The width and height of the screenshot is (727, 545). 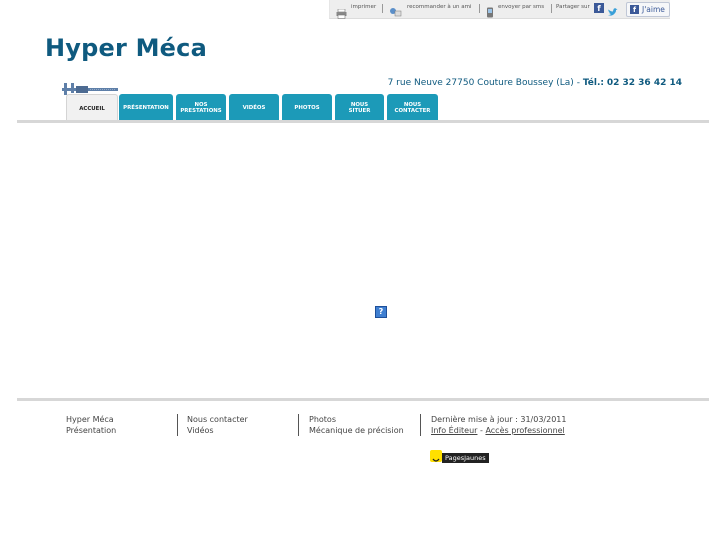 What do you see at coordinates (612, 9) in the screenshot?
I see `twitter-icon` at bounding box center [612, 9].